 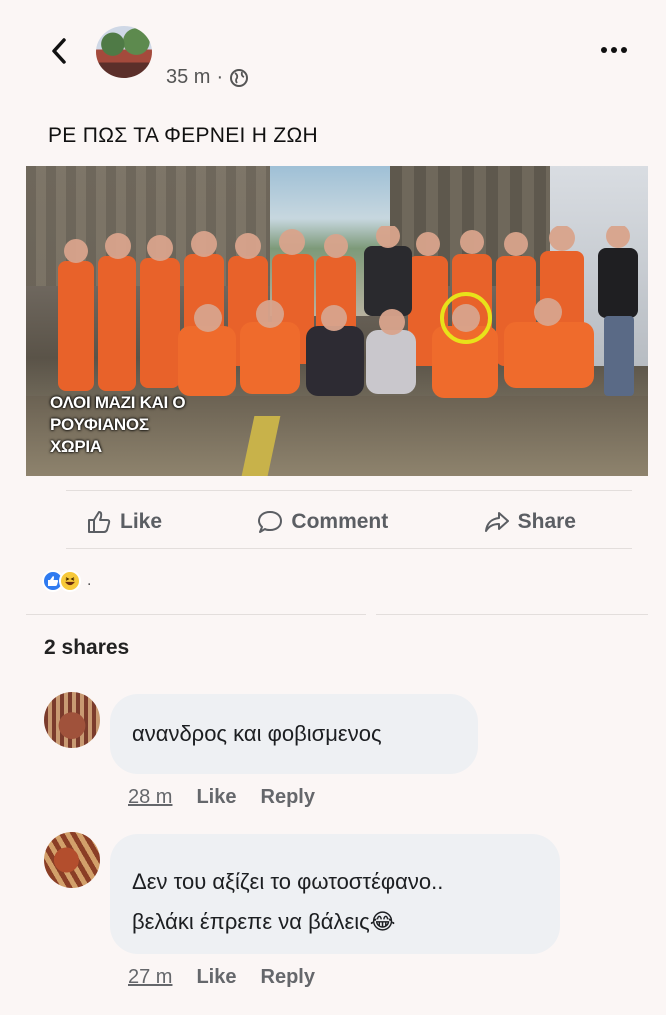 I want to click on comment-button: Comment, so click(x=322, y=522).